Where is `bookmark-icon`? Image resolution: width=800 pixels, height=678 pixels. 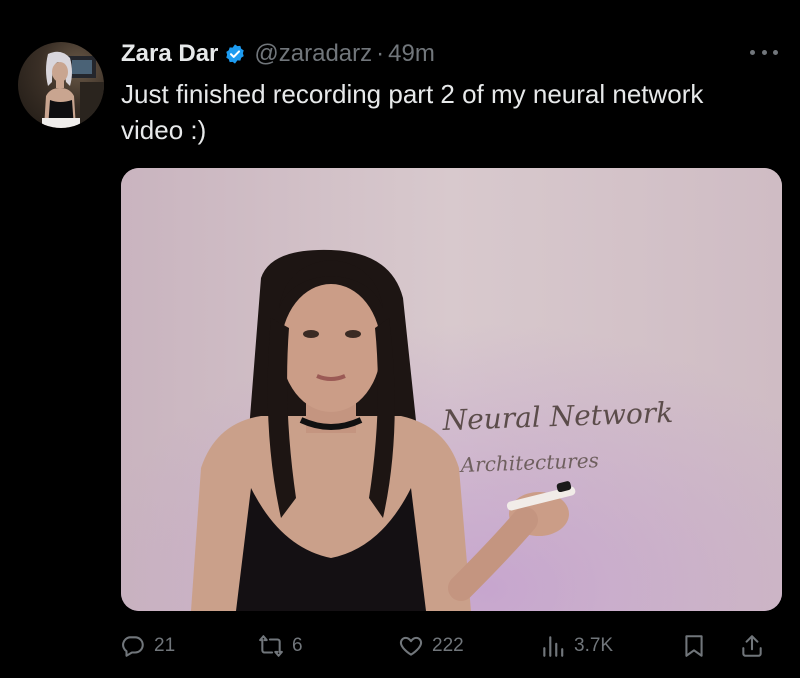 bookmark-icon is located at coordinates (694, 646).